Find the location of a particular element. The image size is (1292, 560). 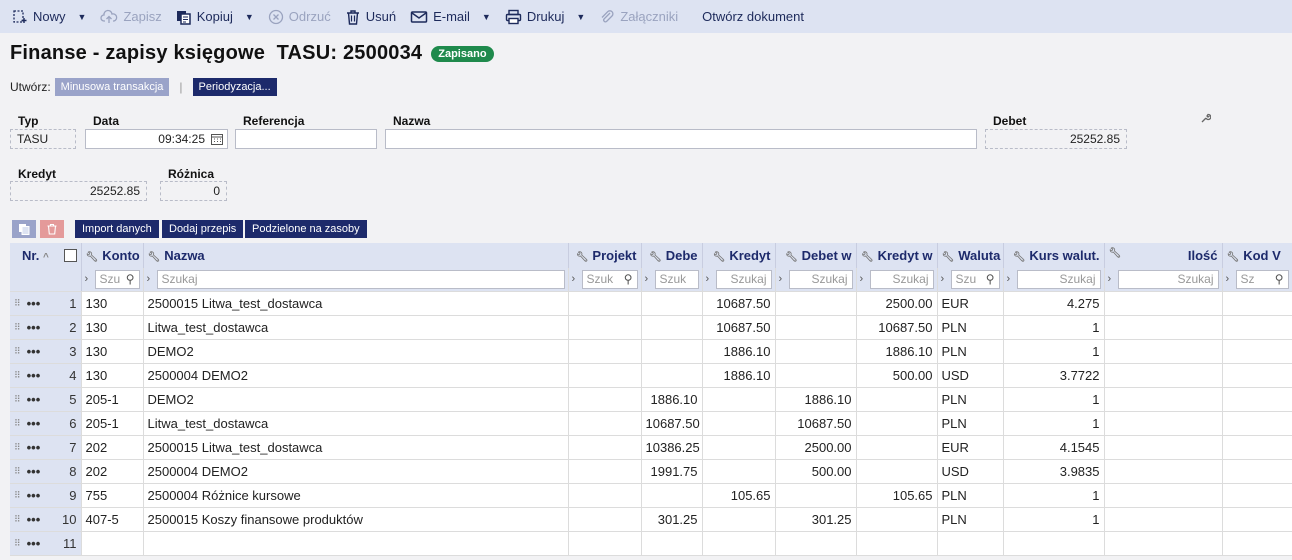

column-header-projekt: 🔧︎ Projekt is located at coordinates (605, 255).